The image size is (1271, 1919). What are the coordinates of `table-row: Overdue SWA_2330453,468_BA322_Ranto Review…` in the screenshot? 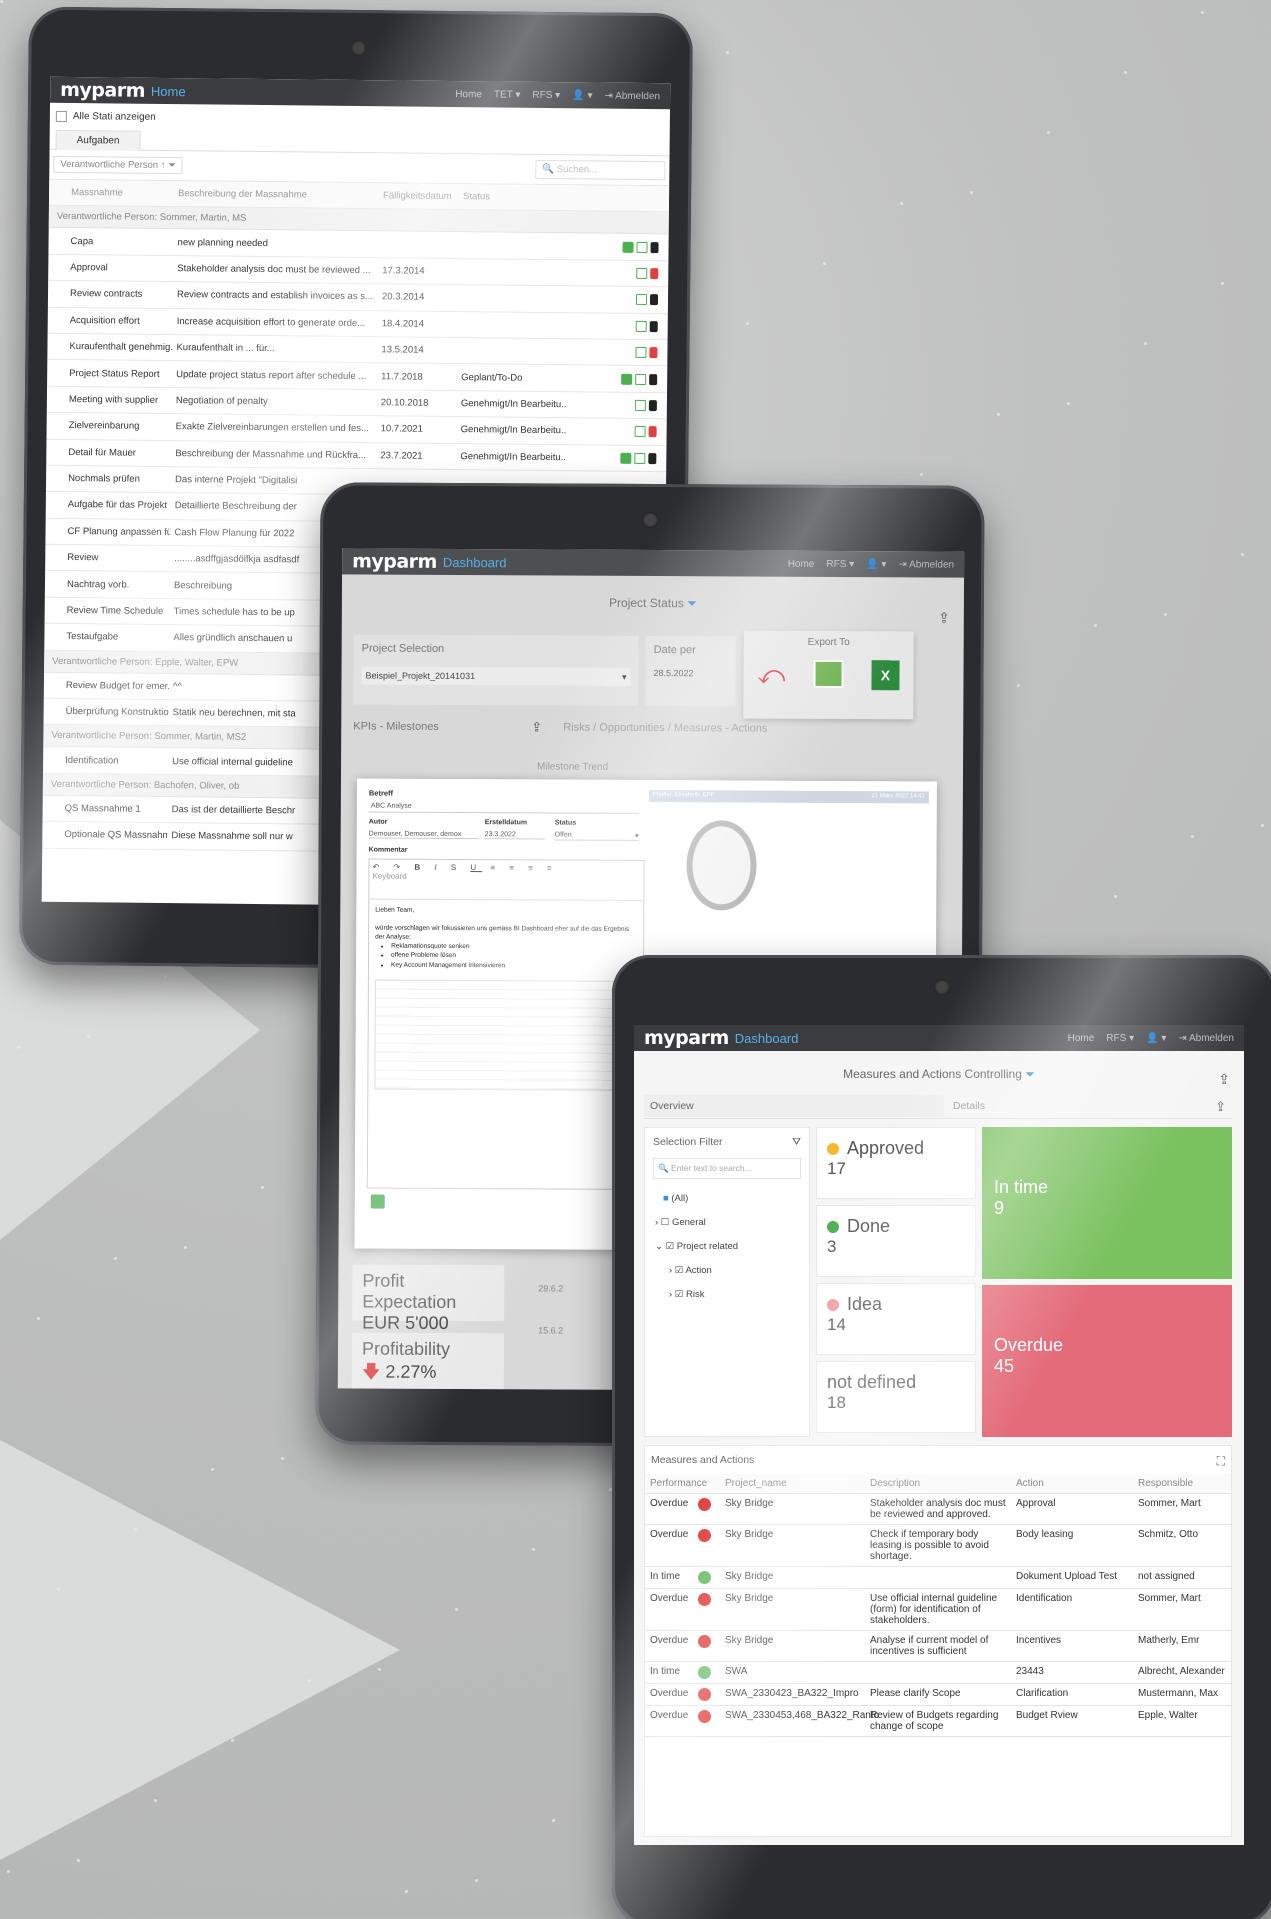 It's located at (938, 1721).